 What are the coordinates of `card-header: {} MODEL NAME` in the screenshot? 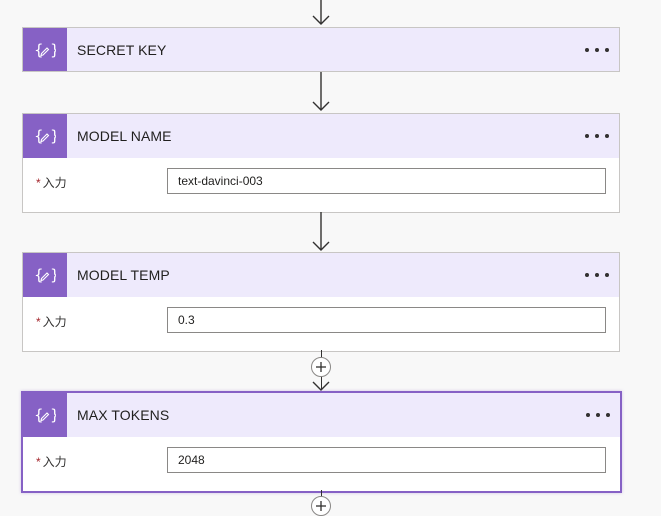 It's located at (321, 136).